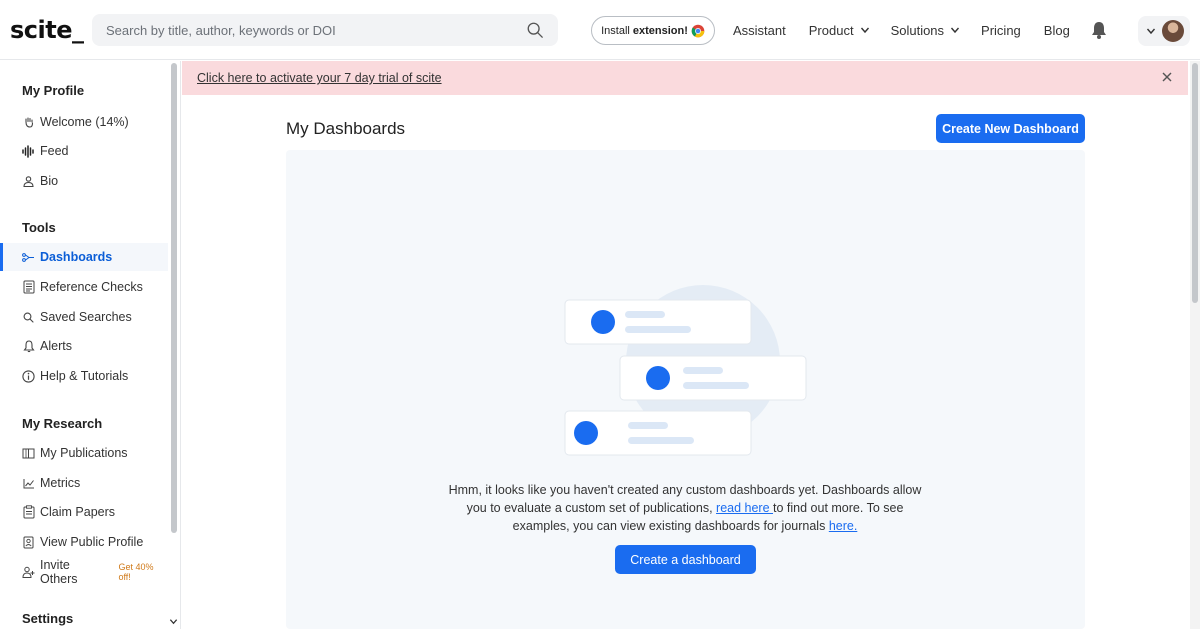 The width and height of the screenshot is (1200, 629). What do you see at coordinates (84, 572) in the screenshot?
I see `sidebar-item-invite-others: Invite Others Get 40% off!` at bounding box center [84, 572].